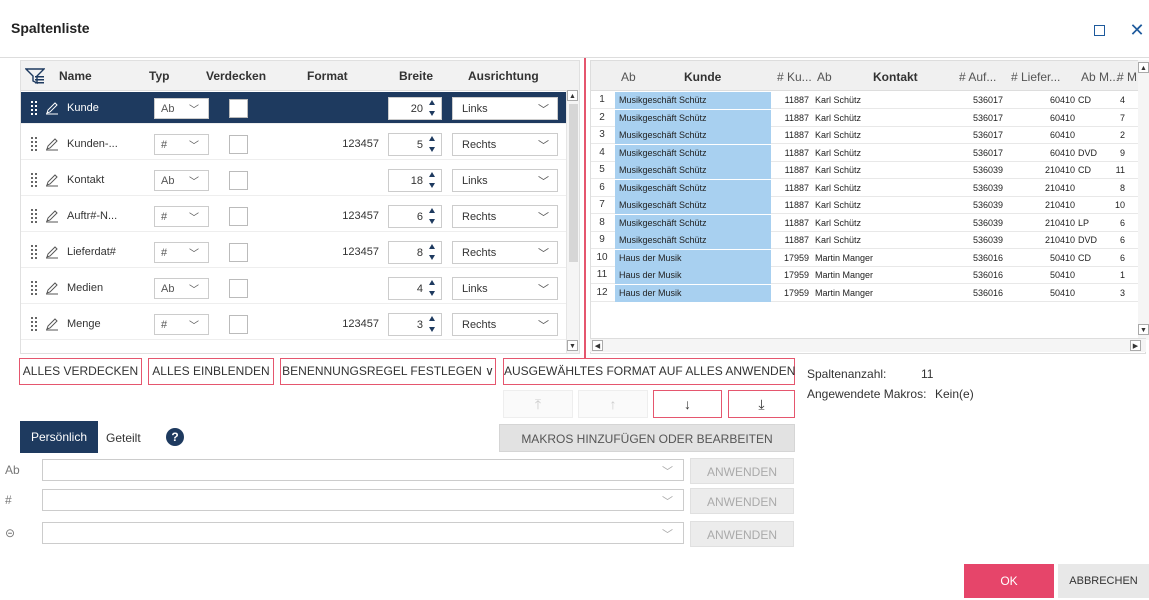 Image resolution: width=1149 pixels, height=600 pixels. Describe the element at coordinates (294, 288) in the screenshot. I see `column-row: Medien Ab ﹀ 4 Links ﹀` at that location.